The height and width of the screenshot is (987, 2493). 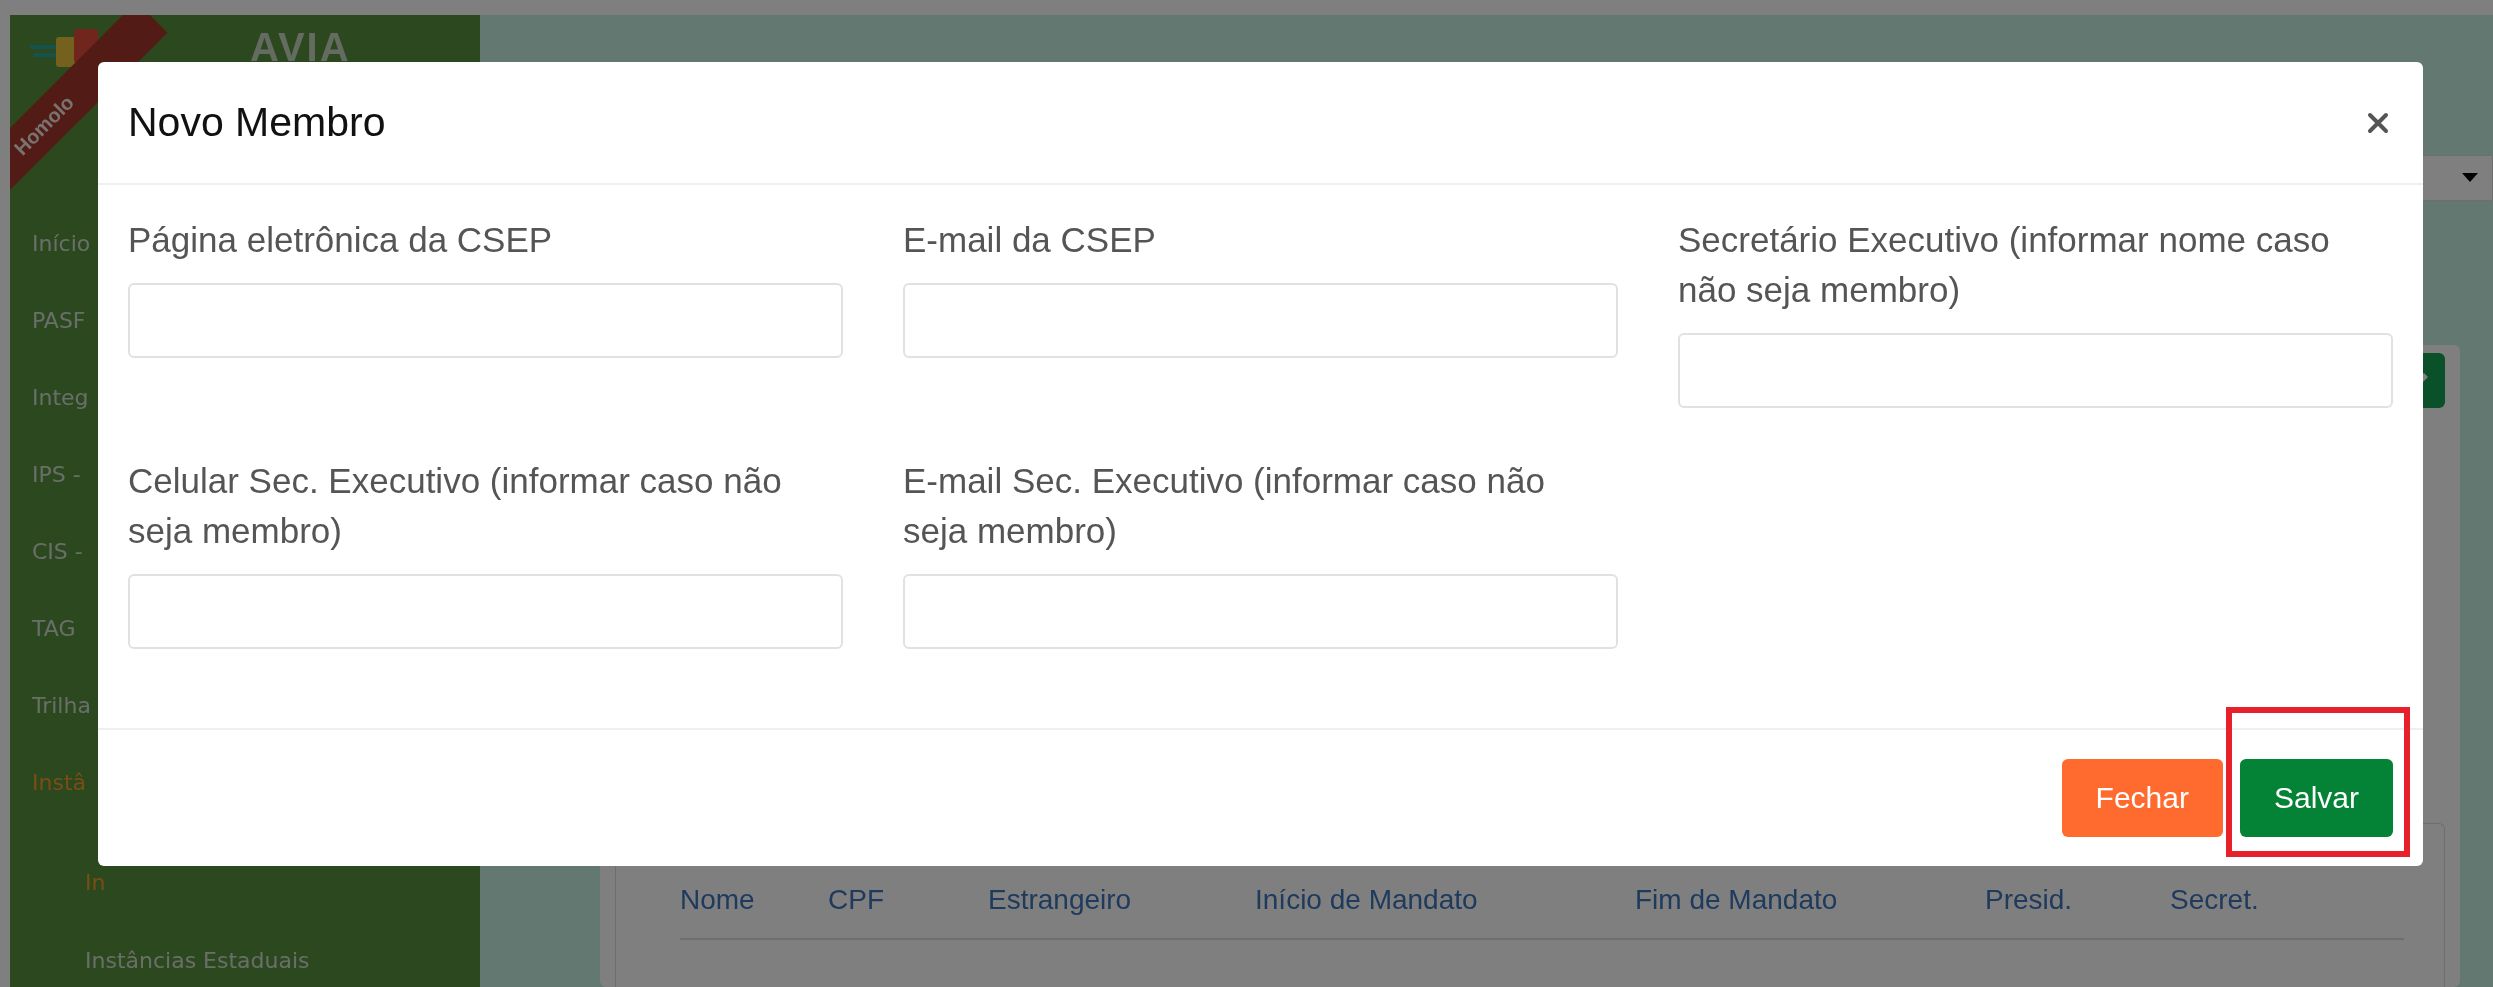 What do you see at coordinates (1060, 900) in the screenshot?
I see `column-header: Estrangeiro` at bounding box center [1060, 900].